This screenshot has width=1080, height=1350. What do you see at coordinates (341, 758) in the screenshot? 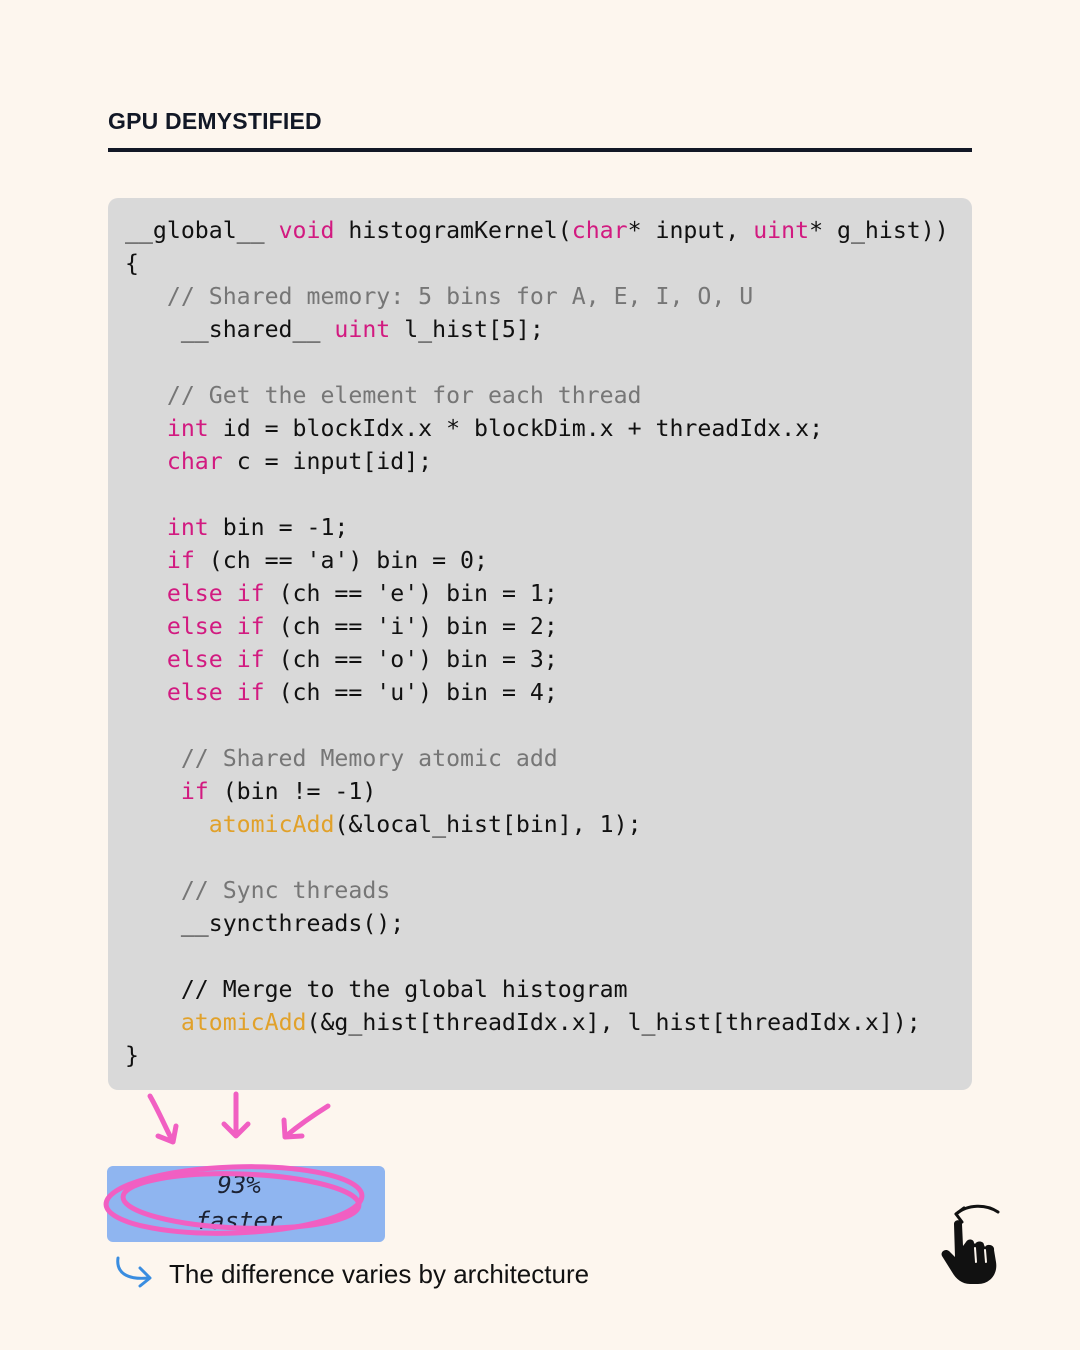
I see `code-comment: // Shared Memory atomic add` at bounding box center [341, 758].